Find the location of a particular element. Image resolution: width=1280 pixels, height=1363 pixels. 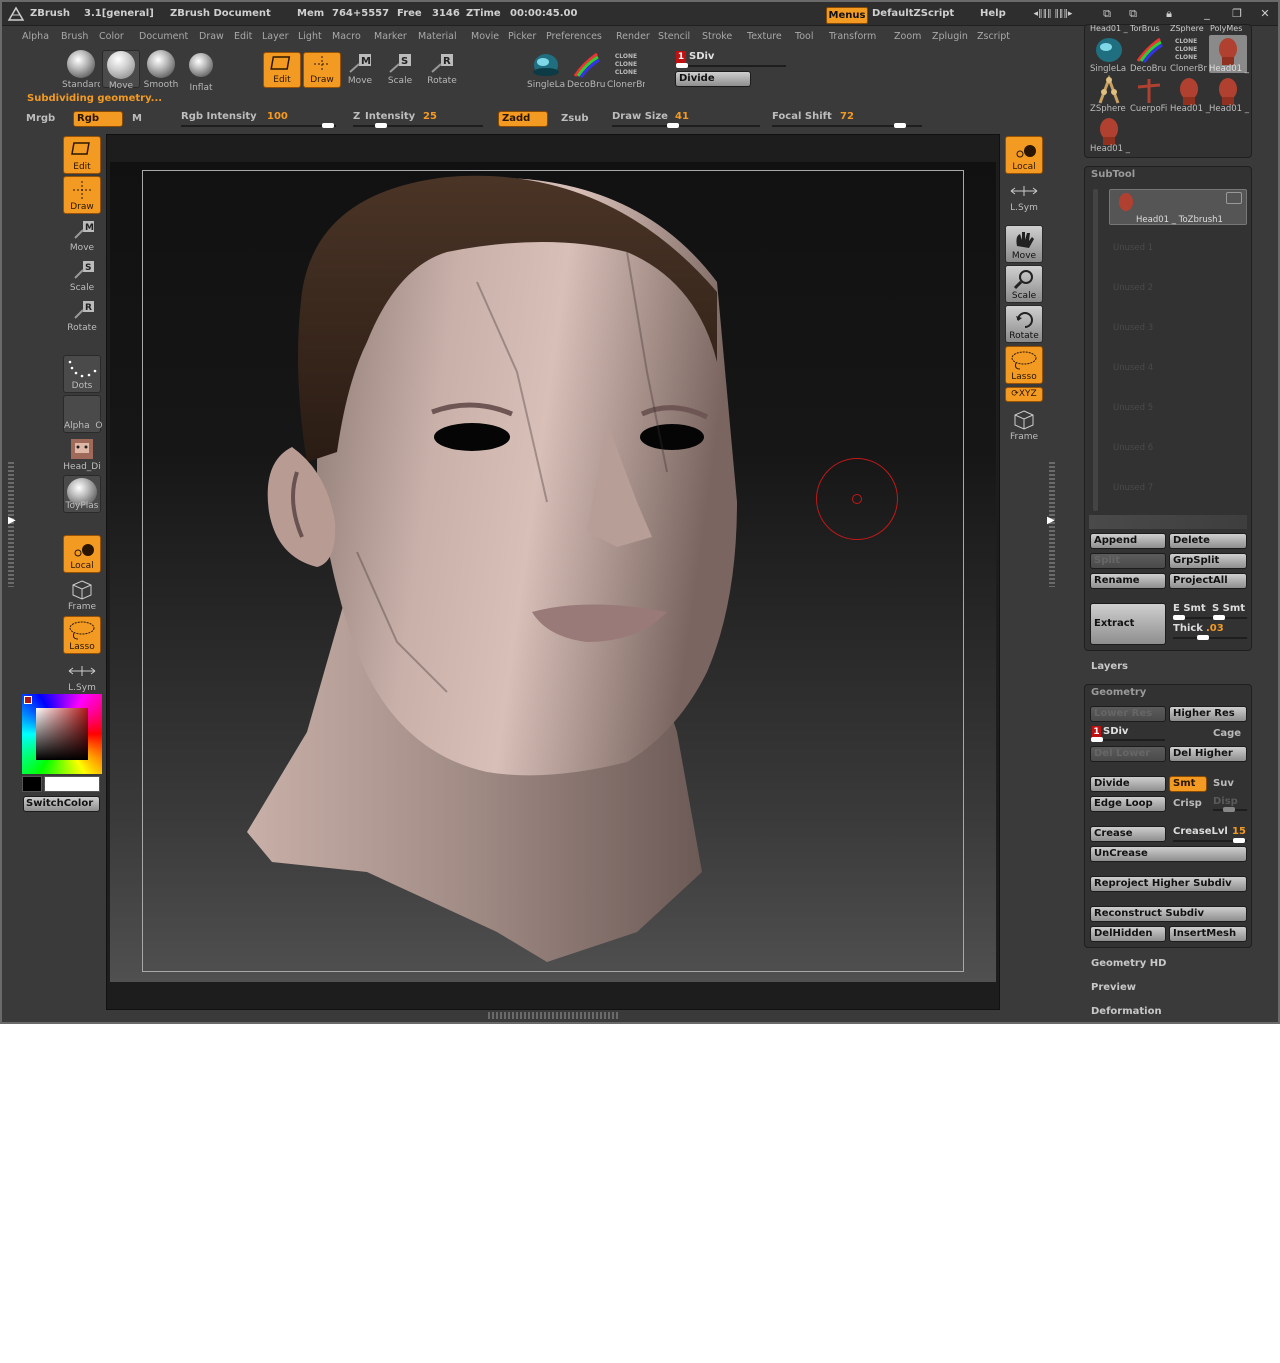

tool-thumb-singlelayer: SingleLa is located at coordinates (1109, 54).